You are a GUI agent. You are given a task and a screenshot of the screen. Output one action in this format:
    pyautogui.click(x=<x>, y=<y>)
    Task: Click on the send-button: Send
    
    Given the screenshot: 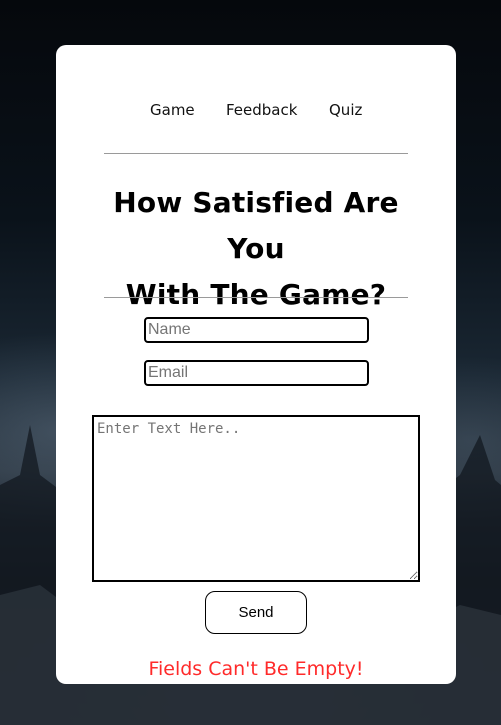 What is the action you would take?
    pyautogui.click(x=256, y=612)
    